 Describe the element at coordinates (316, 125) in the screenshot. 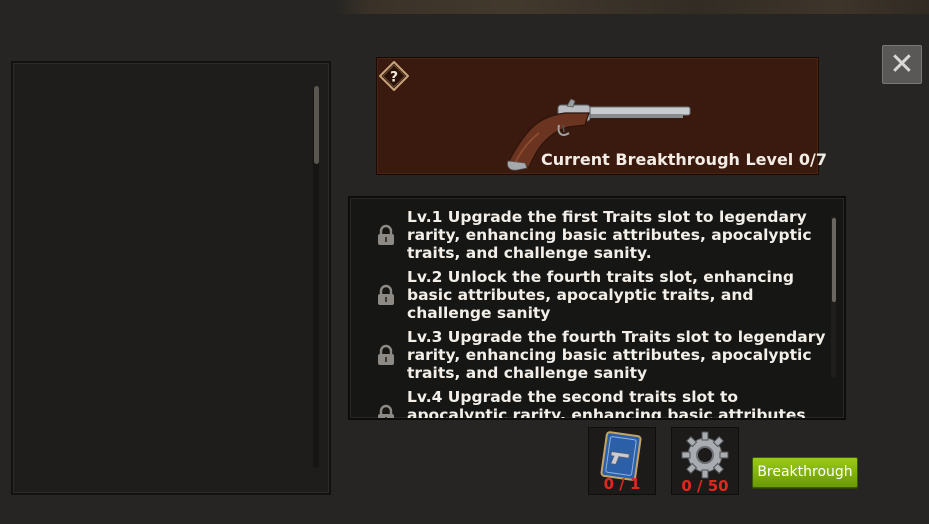

I see `left-scrollbar-thumb` at that location.